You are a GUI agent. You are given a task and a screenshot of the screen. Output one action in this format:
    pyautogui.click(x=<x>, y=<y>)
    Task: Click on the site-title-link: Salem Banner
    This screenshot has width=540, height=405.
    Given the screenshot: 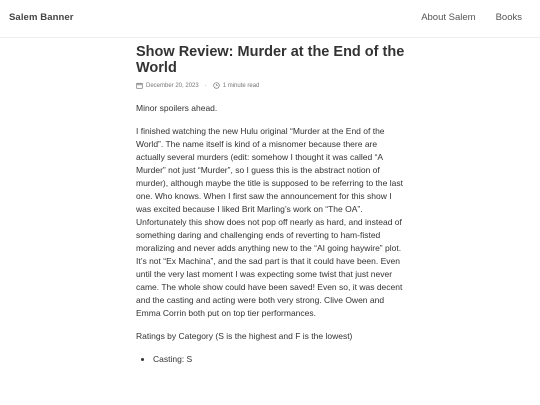 What is the action you would take?
    pyautogui.click(x=41, y=17)
    